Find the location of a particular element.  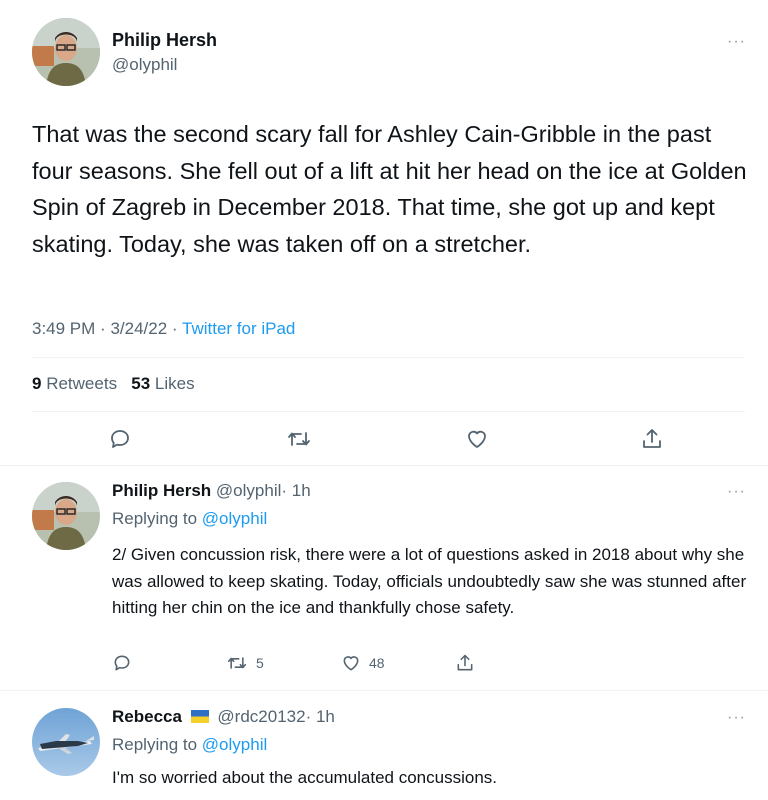

tweet-source: Twitter for iPad is located at coordinates (238, 328).